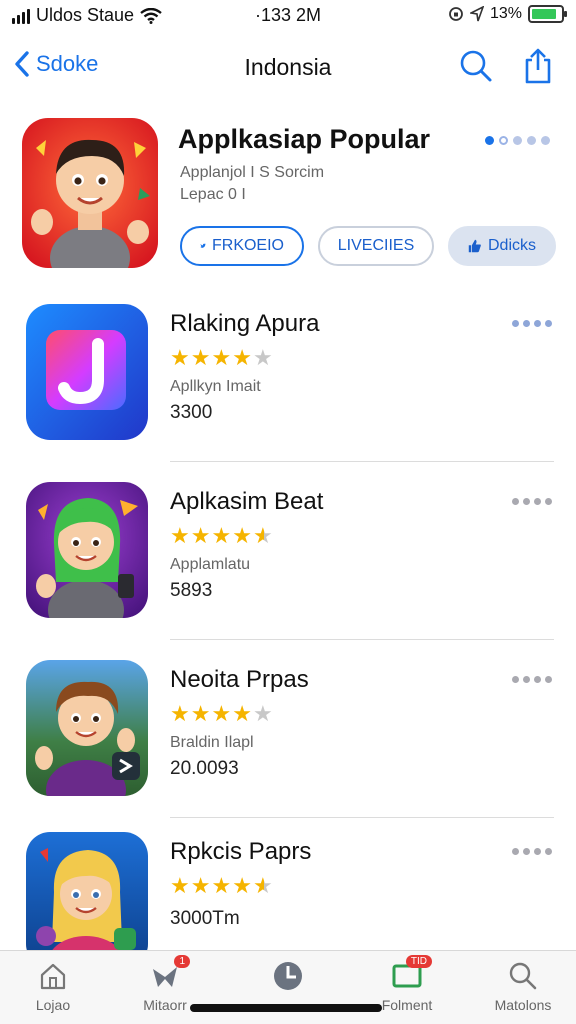 The height and width of the screenshot is (1024, 576). I want to click on home-indicator, so click(286, 1008).